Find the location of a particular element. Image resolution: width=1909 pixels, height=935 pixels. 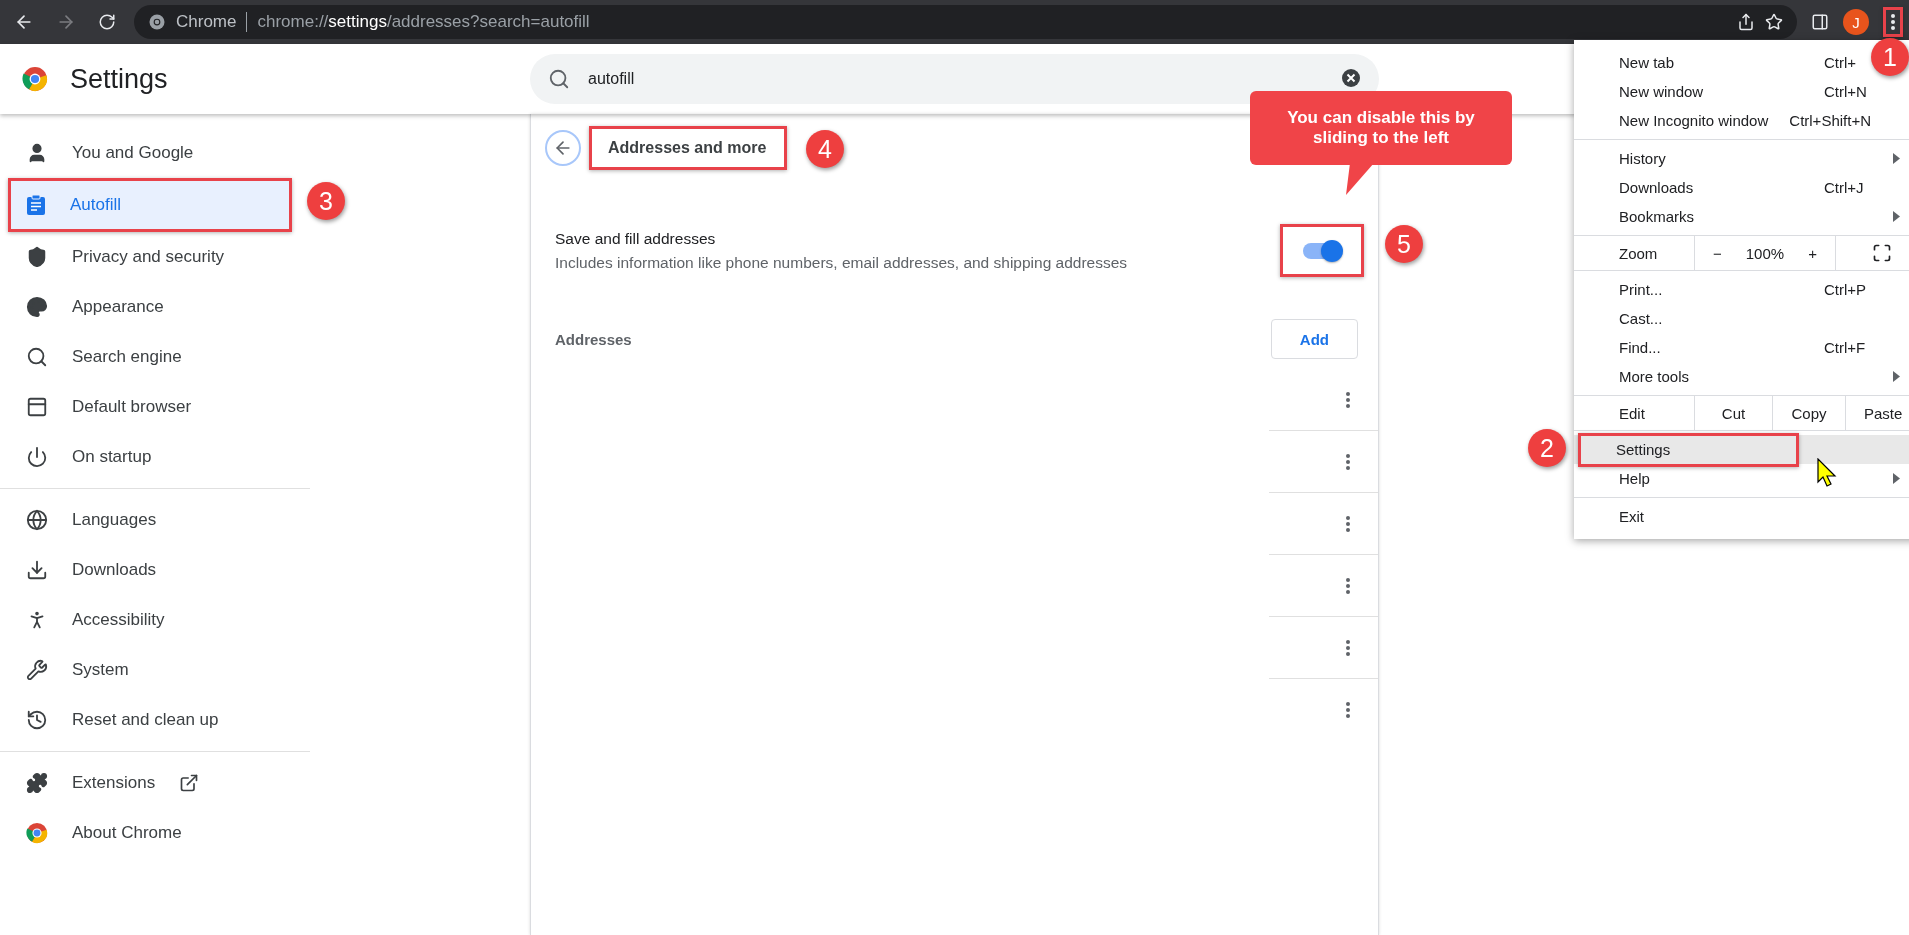

sidebar-item: You and Google is located at coordinates (148, 153).